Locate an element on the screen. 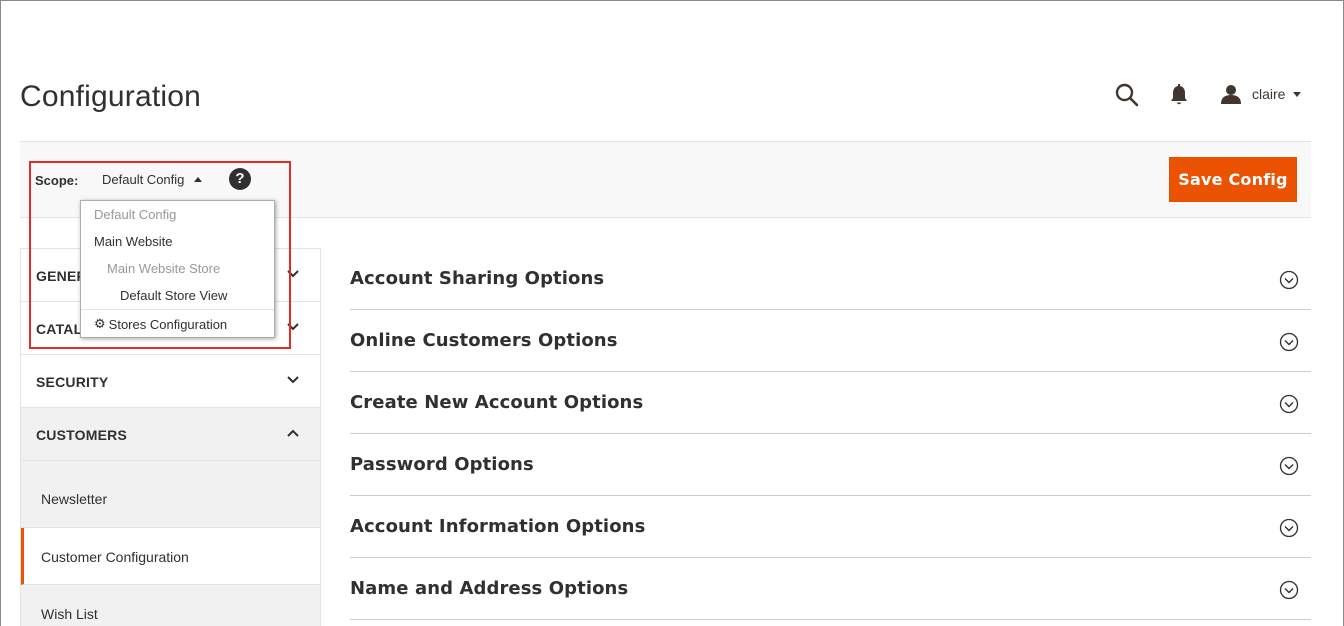 This screenshot has height=626, width=1344. search-icon is located at coordinates (1127, 95).